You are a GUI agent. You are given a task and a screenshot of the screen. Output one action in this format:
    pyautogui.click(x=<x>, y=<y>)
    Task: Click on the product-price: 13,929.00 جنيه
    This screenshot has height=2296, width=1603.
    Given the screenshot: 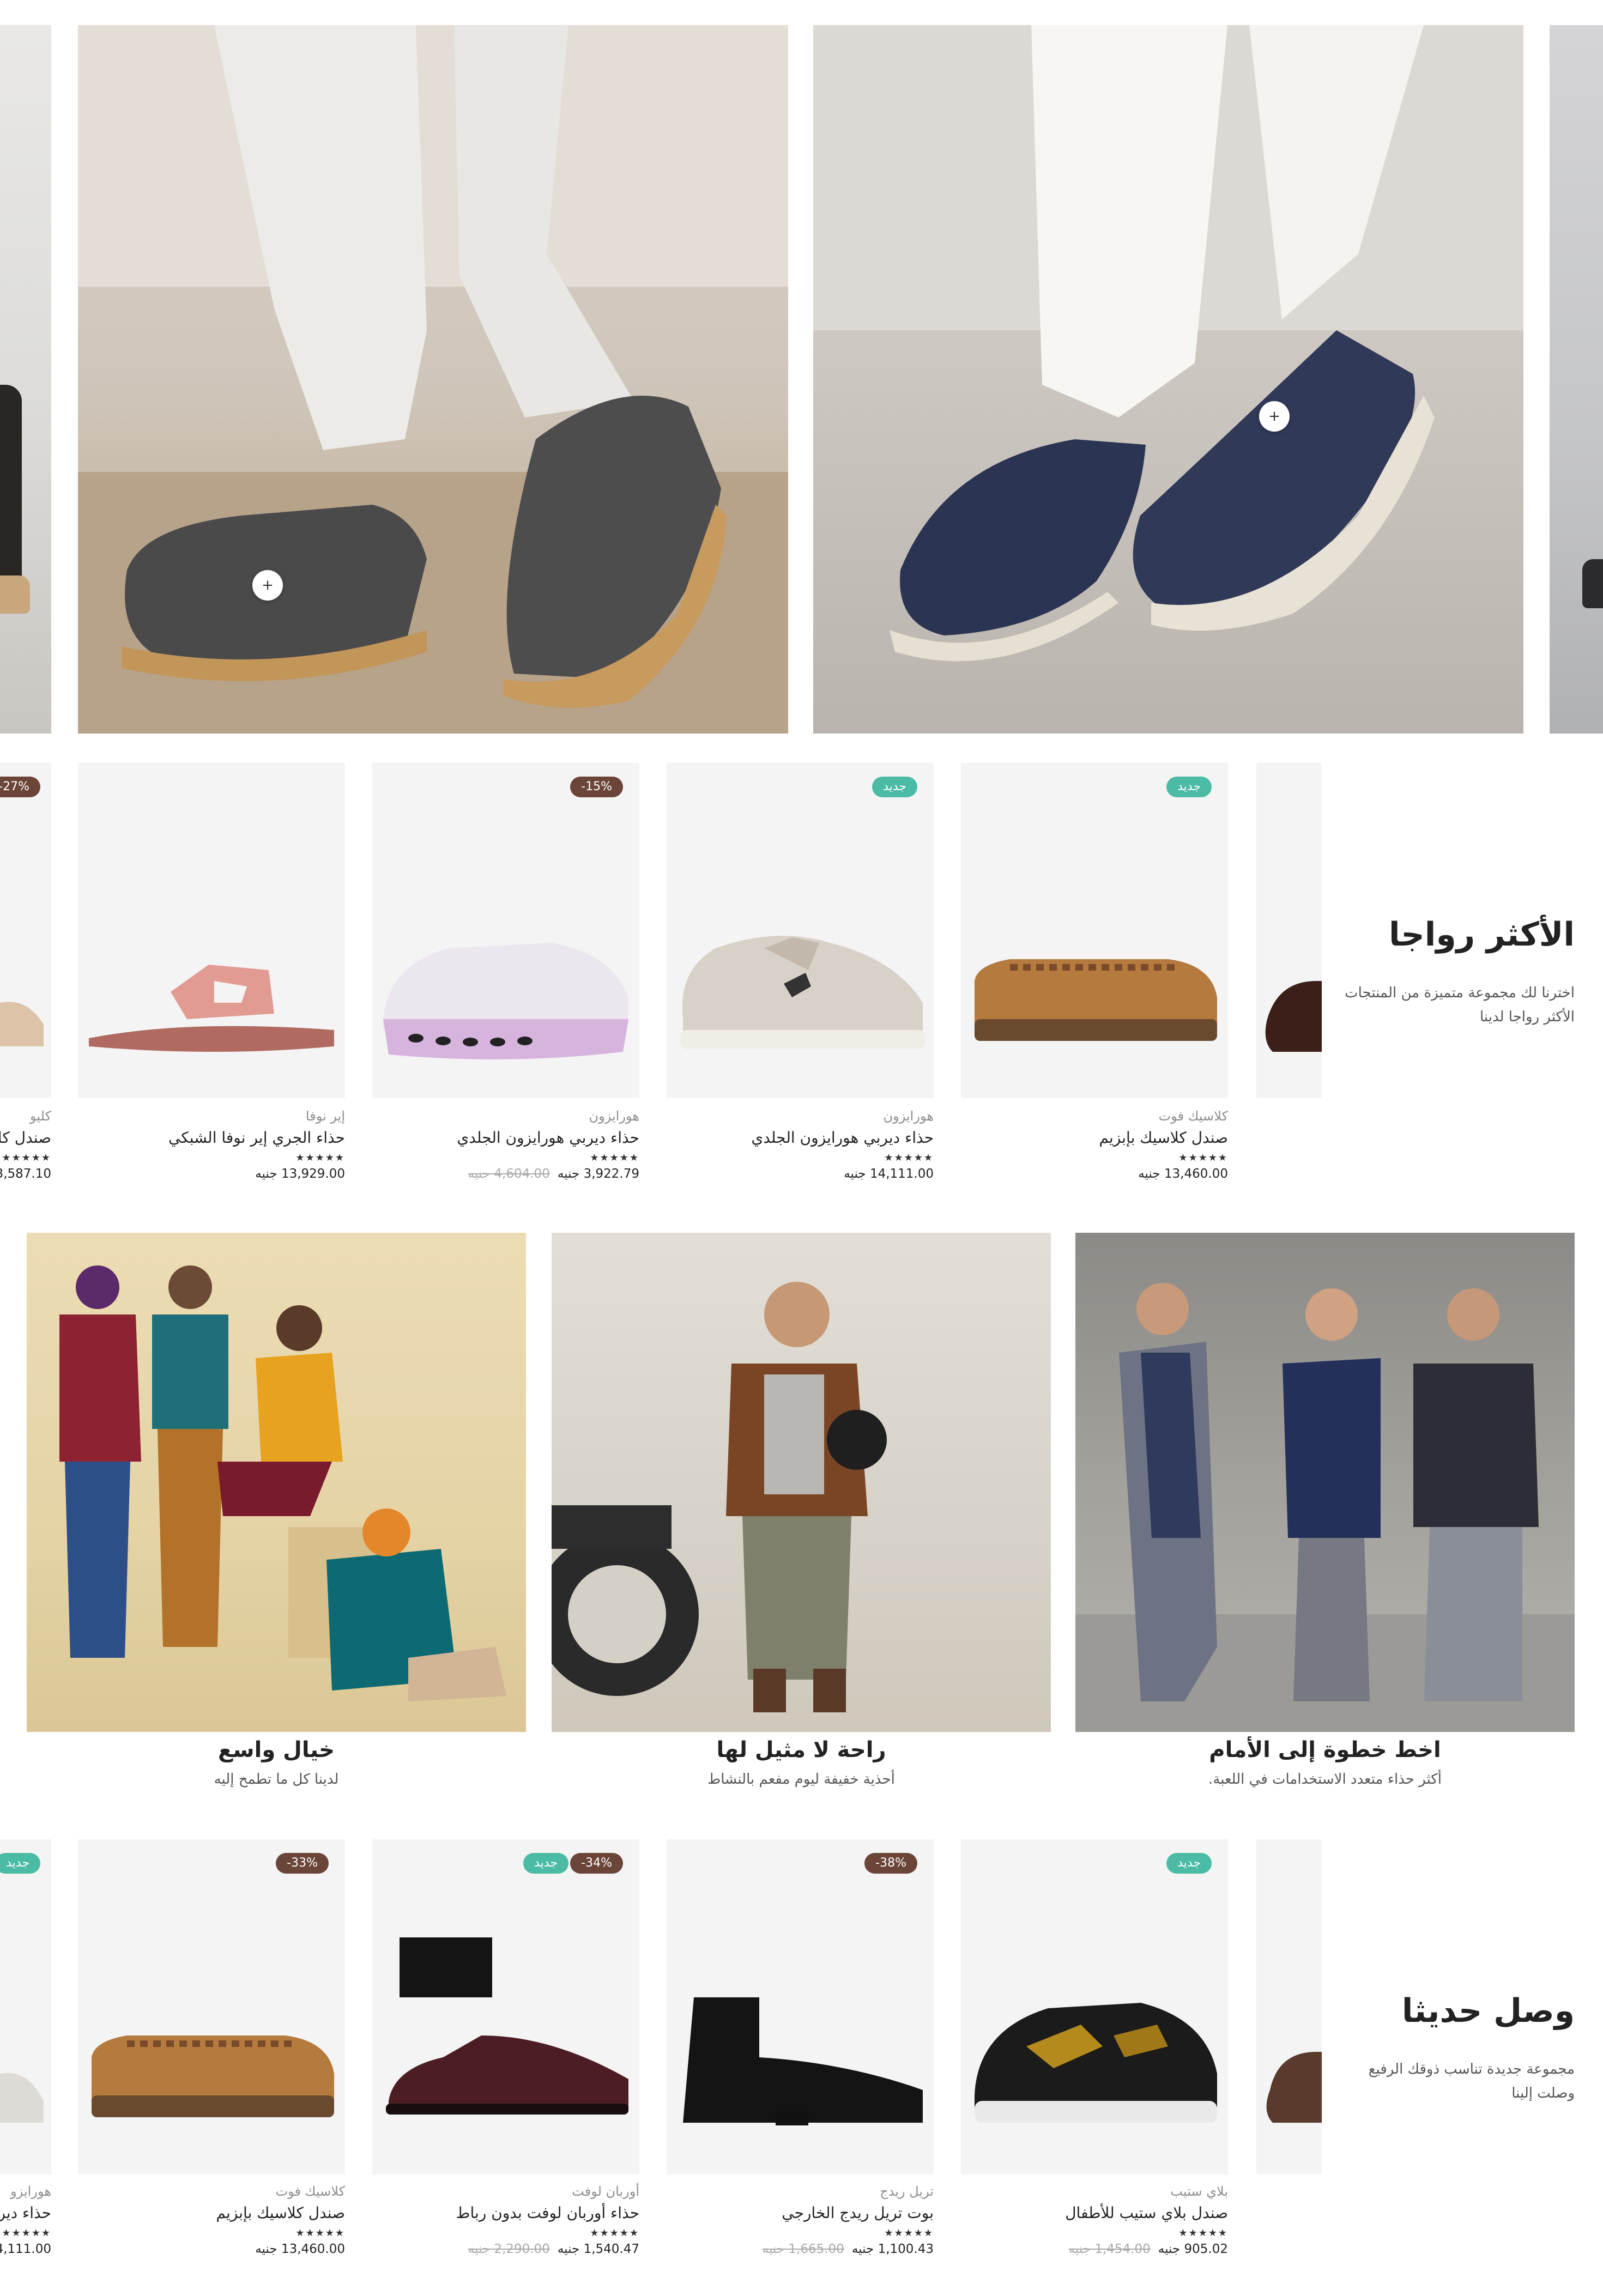 What is the action you would take?
    pyautogui.click(x=211, y=1174)
    